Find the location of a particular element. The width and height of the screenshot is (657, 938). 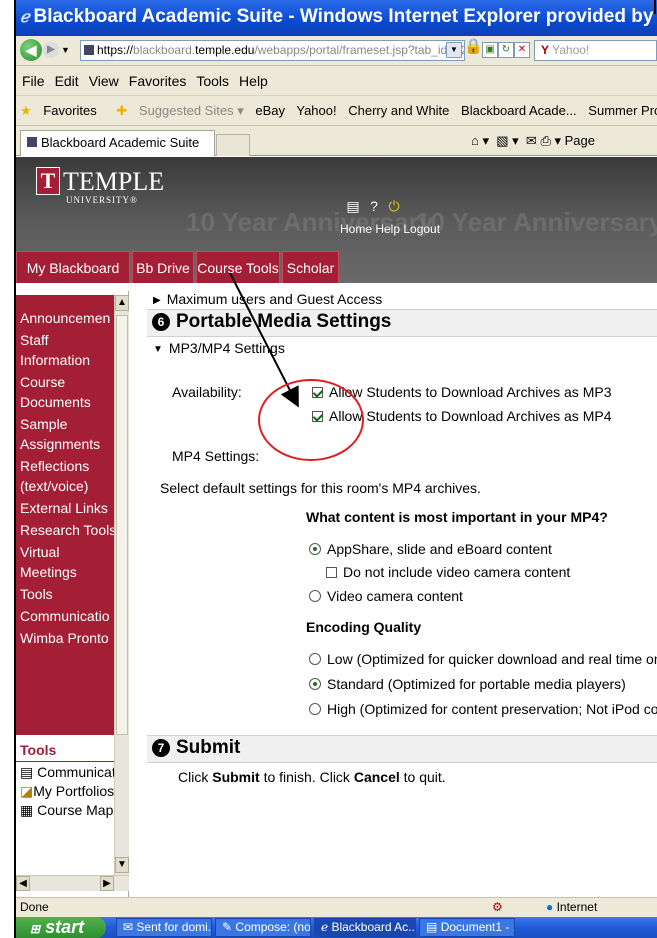

favorites-label: Favorites is located at coordinates (70, 110).